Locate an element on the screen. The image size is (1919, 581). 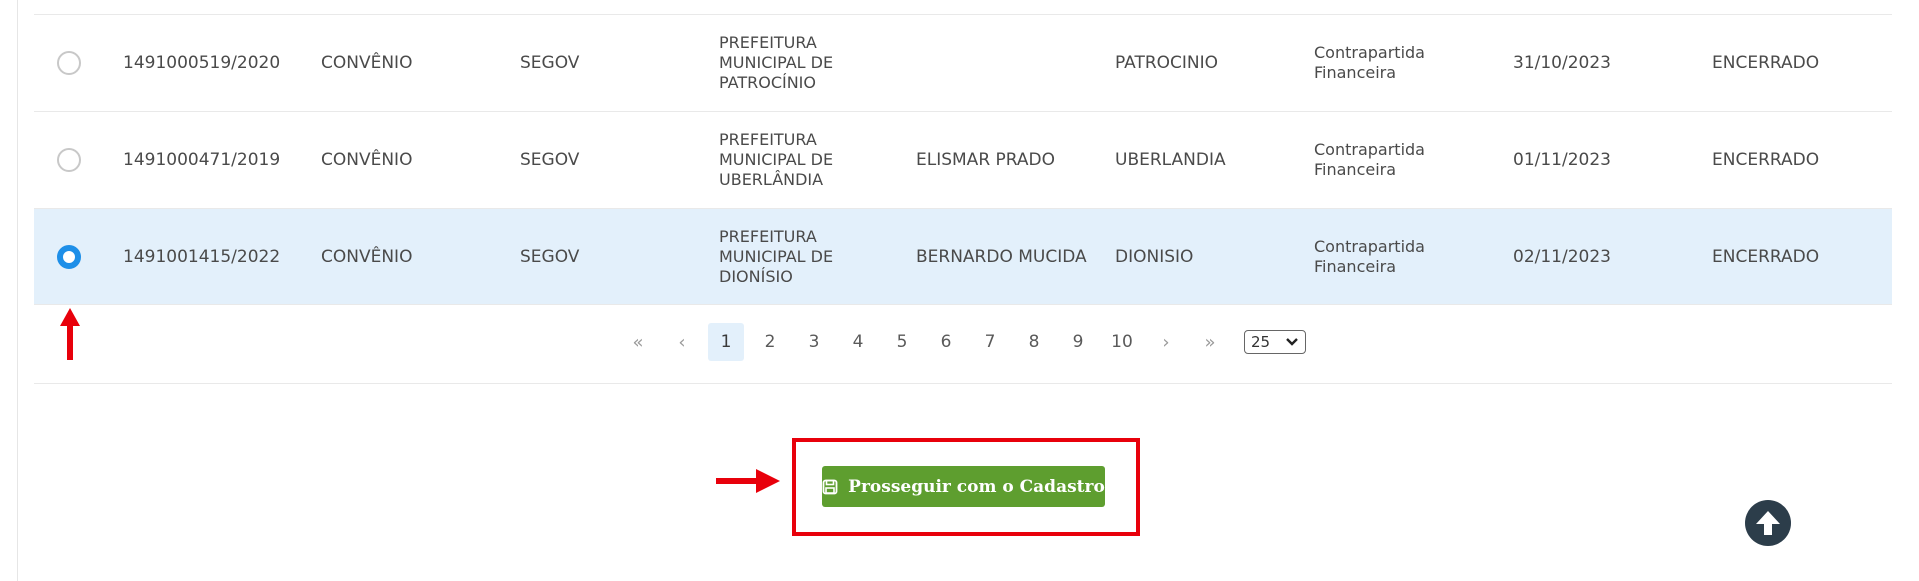
arrow-up-circle-icon is located at coordinates (1768, 523).